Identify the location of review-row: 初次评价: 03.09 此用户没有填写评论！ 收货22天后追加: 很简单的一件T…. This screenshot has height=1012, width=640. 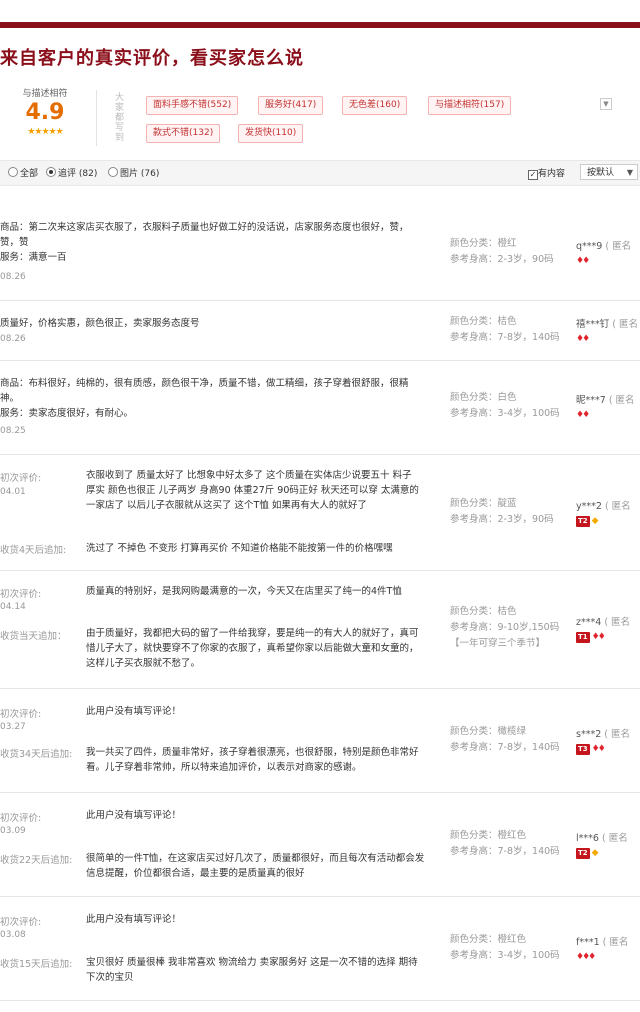
(320, 844).